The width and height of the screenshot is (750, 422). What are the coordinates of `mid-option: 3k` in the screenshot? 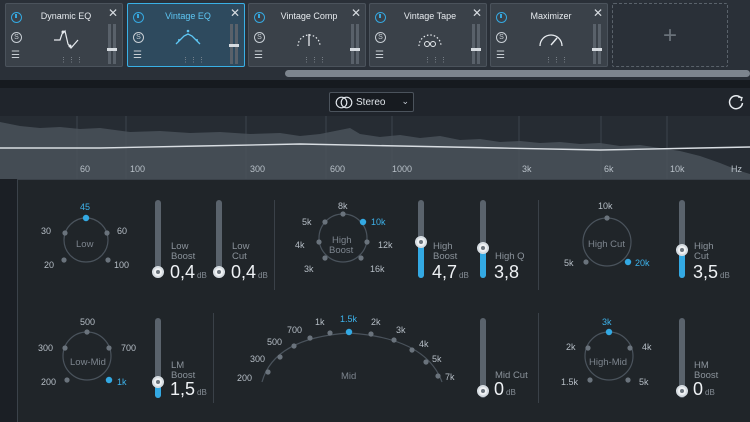 It's located at (401, 330).